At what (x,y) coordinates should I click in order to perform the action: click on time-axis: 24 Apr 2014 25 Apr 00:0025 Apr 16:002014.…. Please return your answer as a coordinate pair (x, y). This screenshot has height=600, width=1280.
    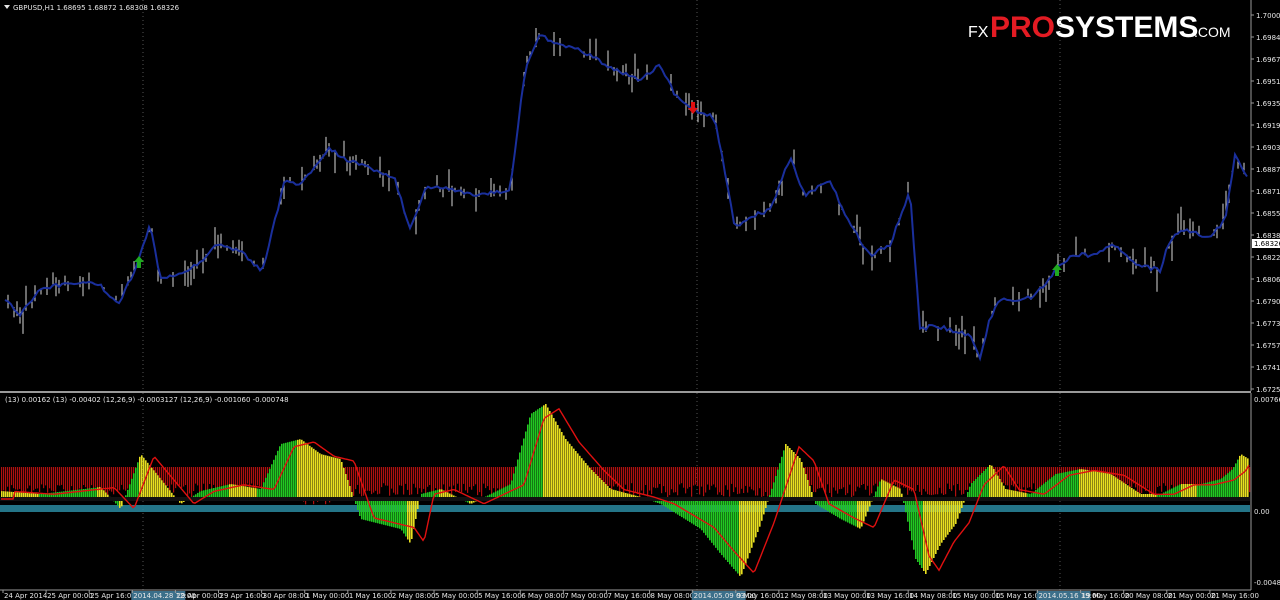
    Looking at the image, I should click on (630, 595).